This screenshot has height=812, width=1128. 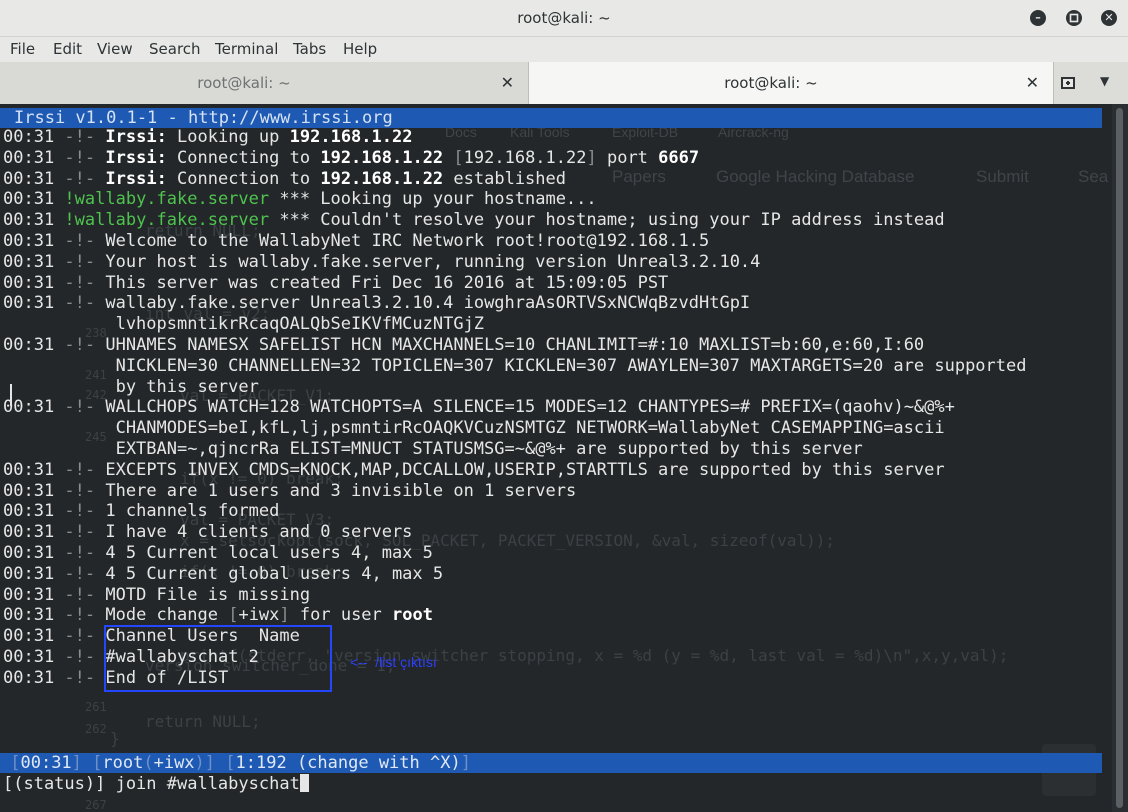 I want to click on log-segment: ], so click(x=284, y=615).